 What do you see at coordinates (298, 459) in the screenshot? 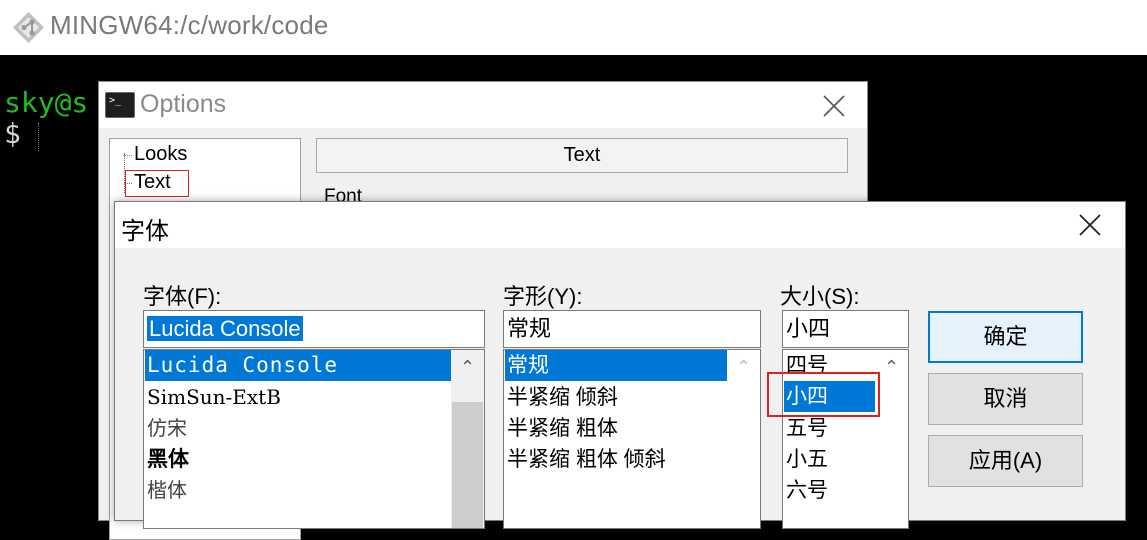
I see `font-list-item: 黑体` at bounding box center [298, 459].